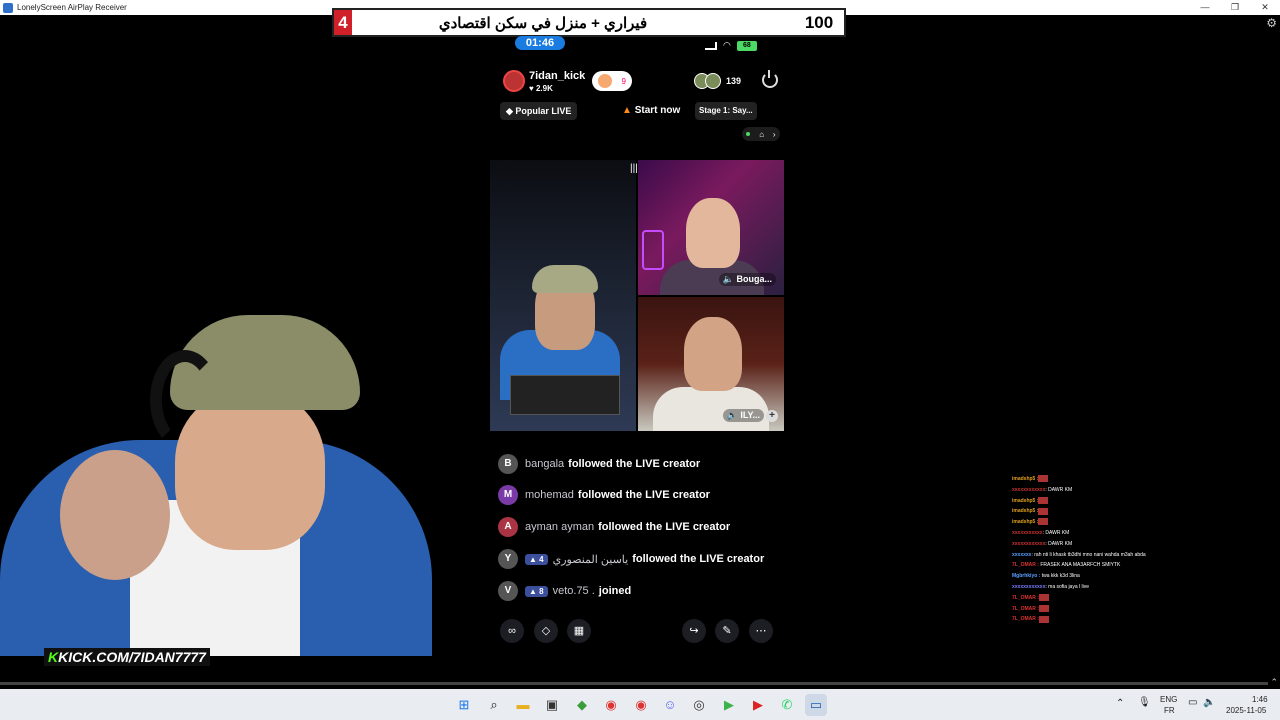 This screenshot has height=720, width=1280. I want to click on feed-avatar: A, so click(508, 527).